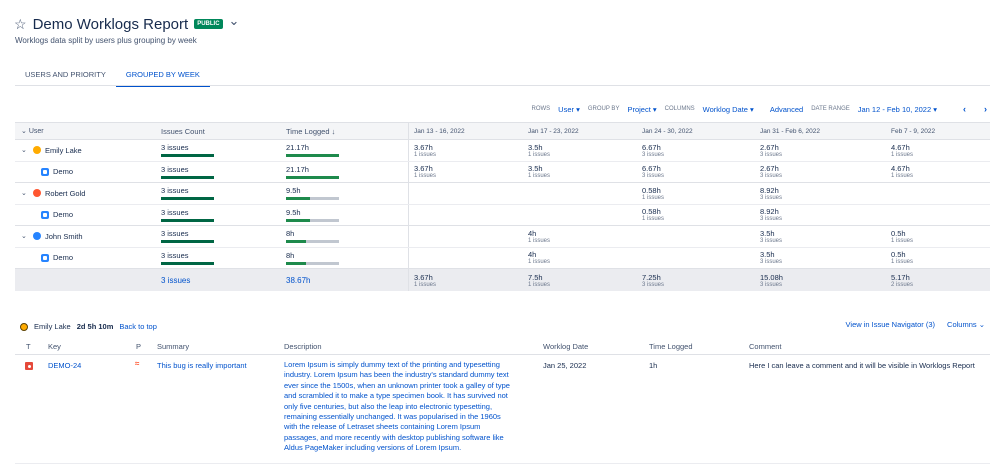 This screenshot has height=466, width=999. Describe the element at coordinates (423, 169) in the screenshot. I see `week-hours: 3.67h` at that location.